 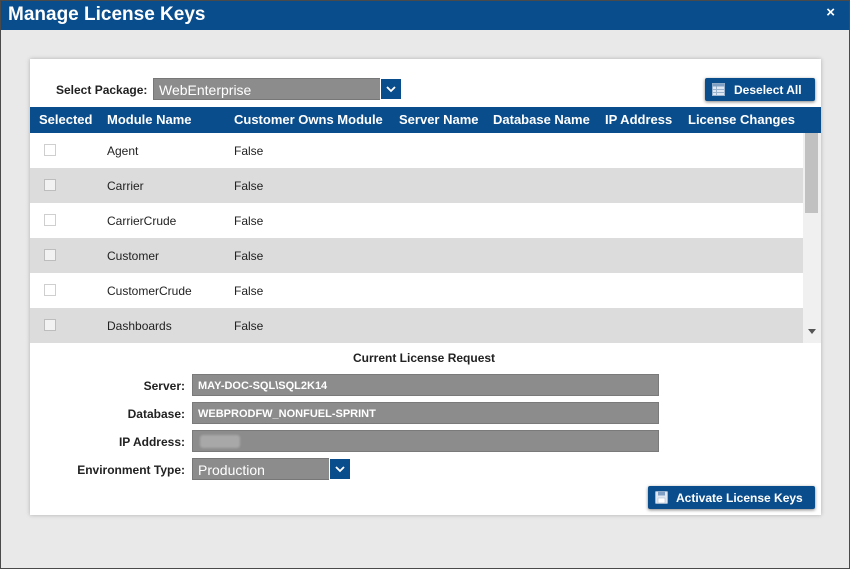 What do you see at coordinates (416, 220) in the screenshot?
I see `table-row: CarrierCrude False` at bounding box center [416, 220].